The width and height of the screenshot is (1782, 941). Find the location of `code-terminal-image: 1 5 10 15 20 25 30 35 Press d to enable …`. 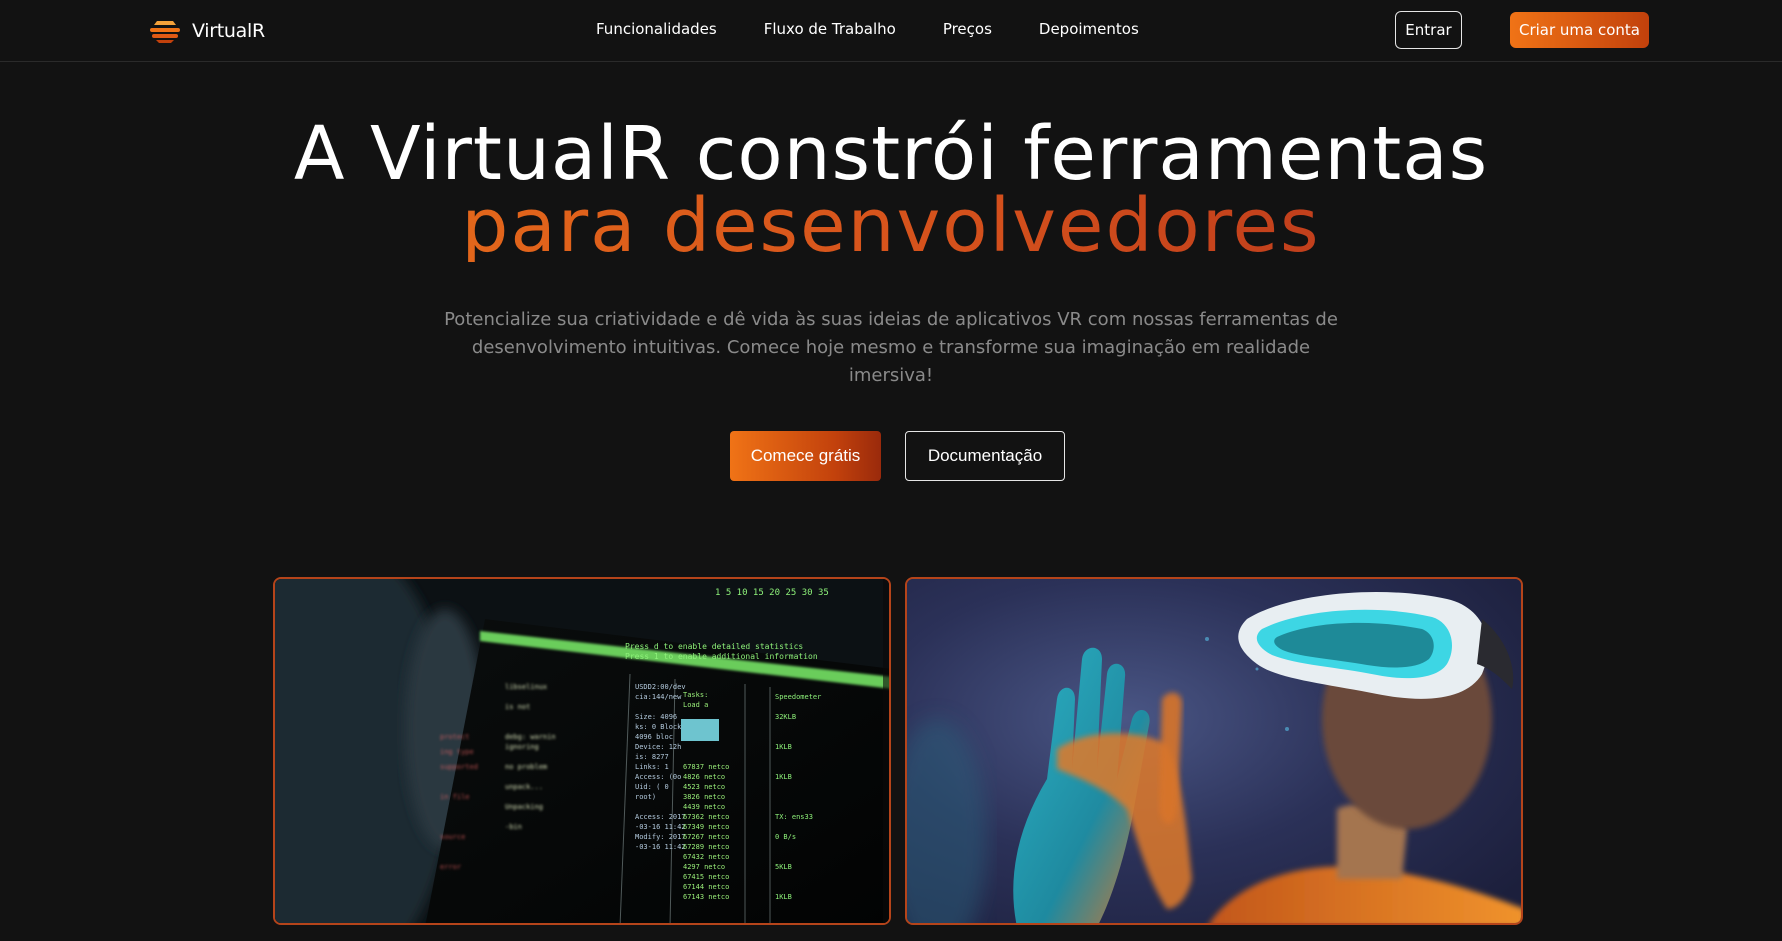

code-terminal-image: 1 5 10 15 20 25 30 35 Press d to enable … is located at coordinates (582, 751).